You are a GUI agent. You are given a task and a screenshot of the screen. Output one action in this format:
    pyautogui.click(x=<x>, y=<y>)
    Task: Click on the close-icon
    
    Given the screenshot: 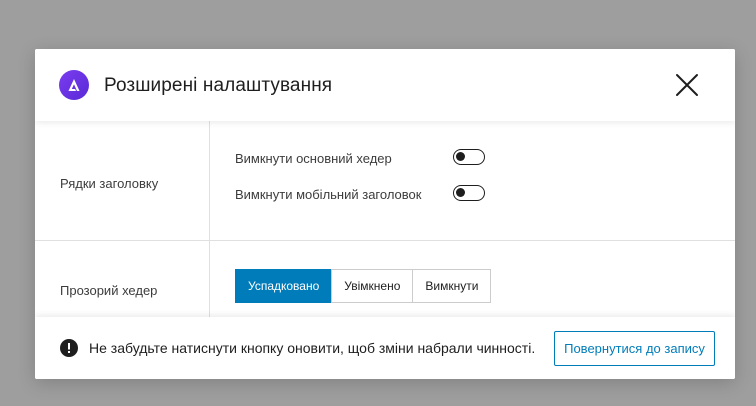 What is the action you would take?
    pyautogui.click(x=687, y=85)
    